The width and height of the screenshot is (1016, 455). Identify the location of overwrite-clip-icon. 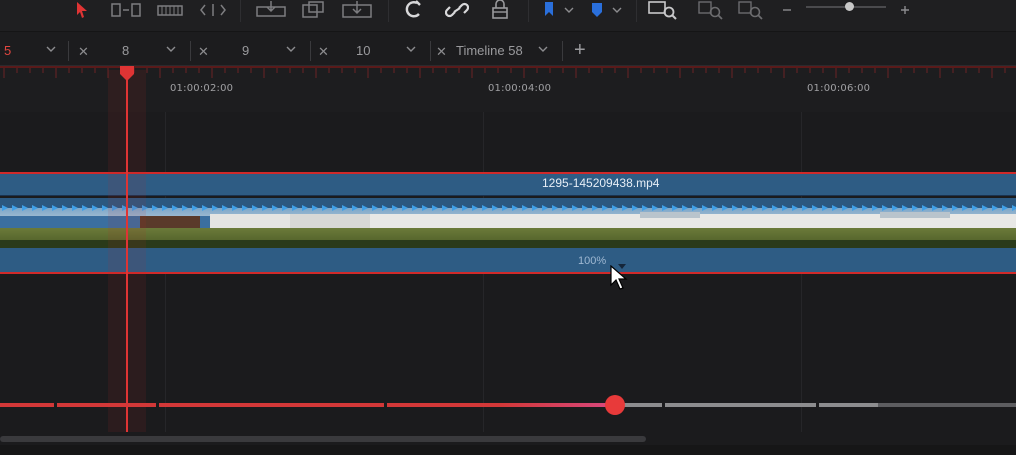
(313, 10).